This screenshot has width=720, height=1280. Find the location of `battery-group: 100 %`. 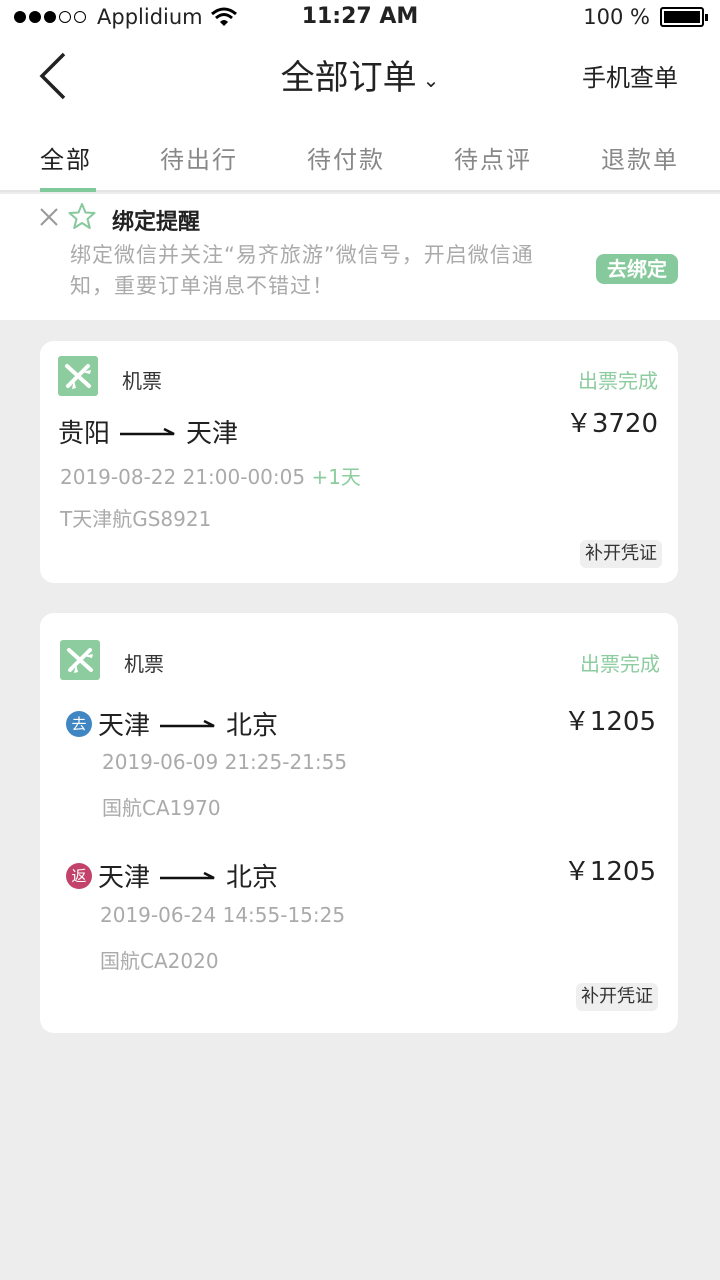

battery-group: 100 % is located at coordinates (645, 17).